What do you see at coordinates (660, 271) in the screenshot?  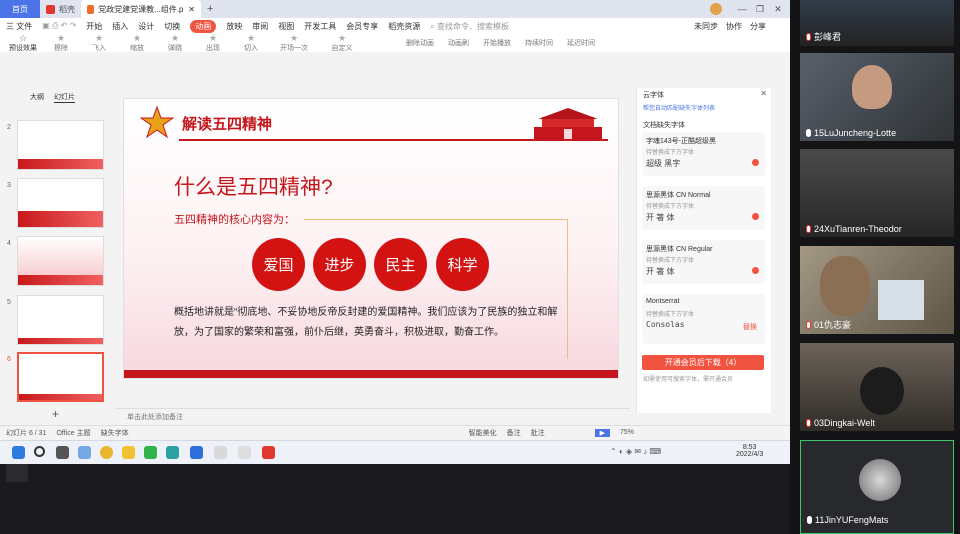 I see `font-sample: 开 箸 体` at bounding box center [660, 271].